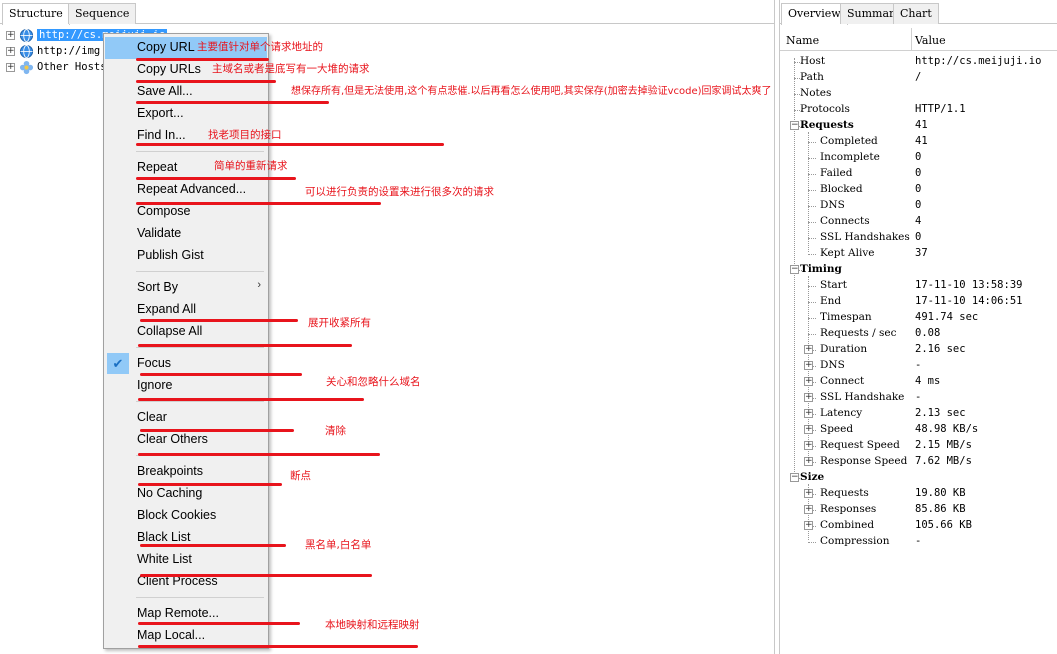 This screenshot has width=1057, height=654. I want to click on property-row: Completed 41, so click(918, 142).